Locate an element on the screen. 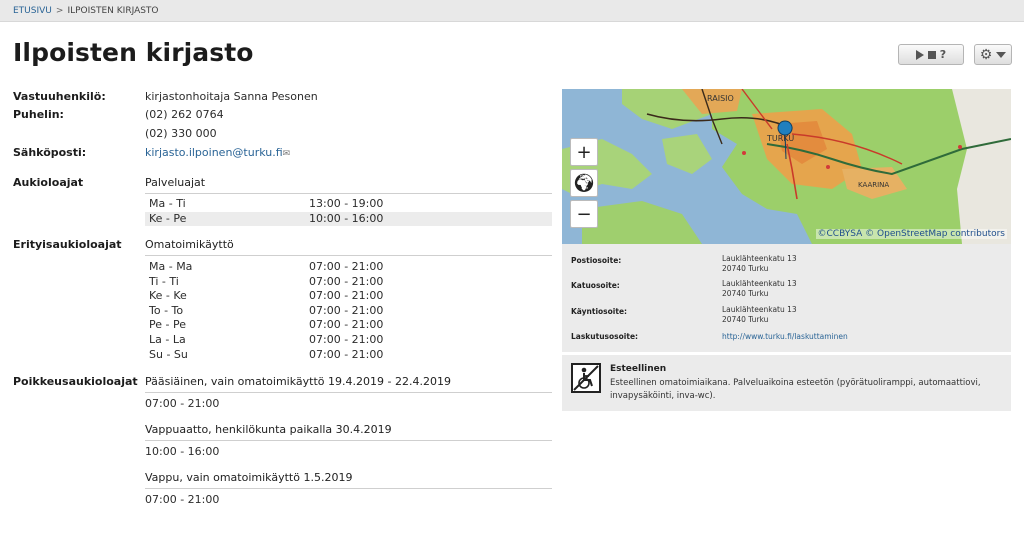  billing-address-link: http://www.turku.fi/laskuttaminen is located at coordinates (785, 336).